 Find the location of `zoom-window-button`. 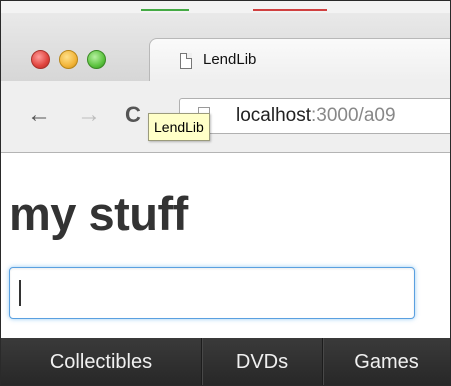

zoom-window-button is located at coordinates (96, 59).